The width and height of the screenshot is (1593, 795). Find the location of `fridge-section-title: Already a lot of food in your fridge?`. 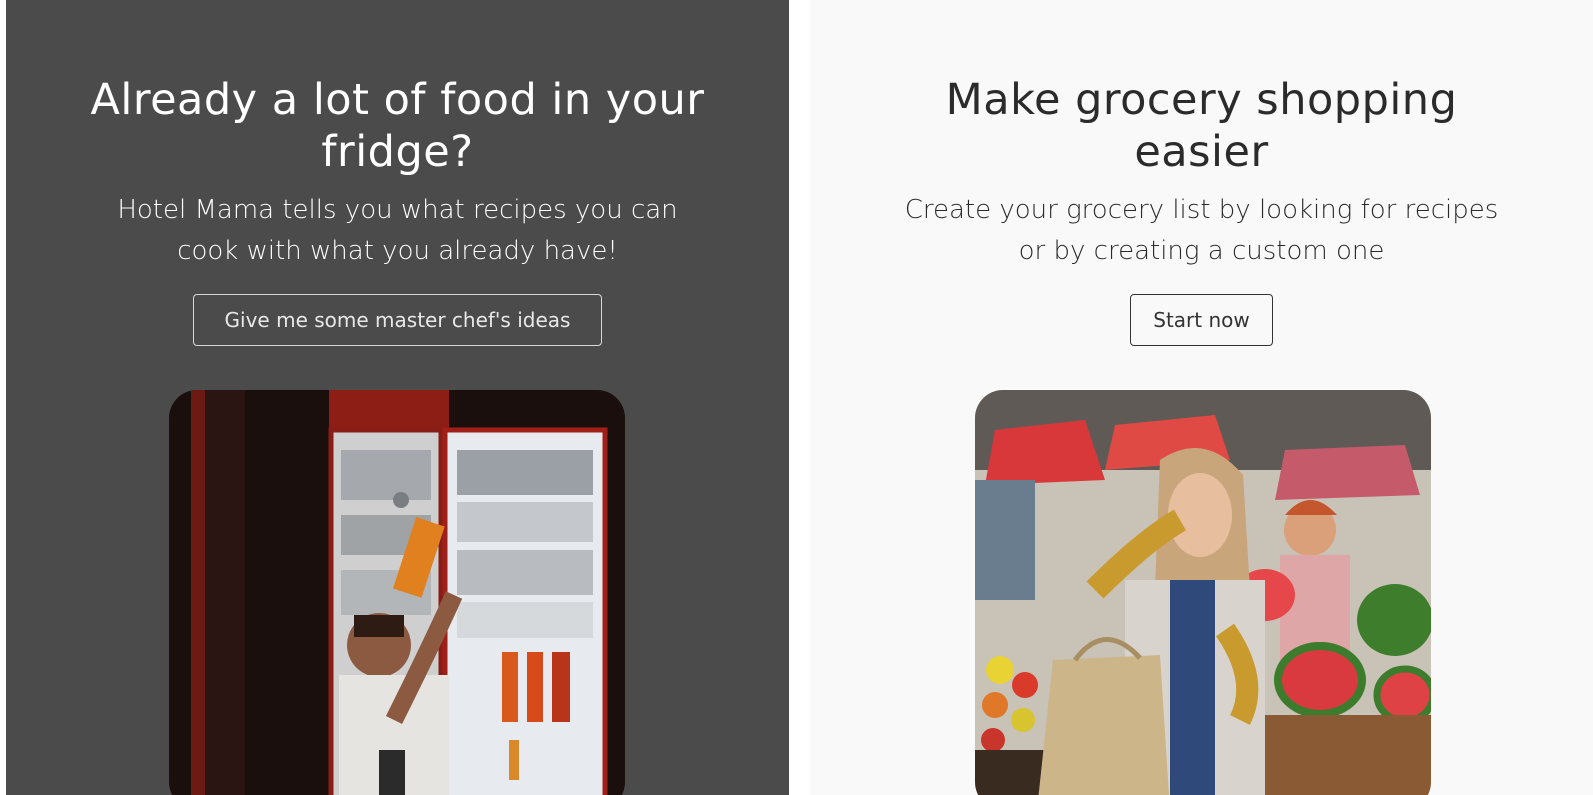

fridge-section-title: Already a lot of food in your fridge? is located at coordinates (397, 126).